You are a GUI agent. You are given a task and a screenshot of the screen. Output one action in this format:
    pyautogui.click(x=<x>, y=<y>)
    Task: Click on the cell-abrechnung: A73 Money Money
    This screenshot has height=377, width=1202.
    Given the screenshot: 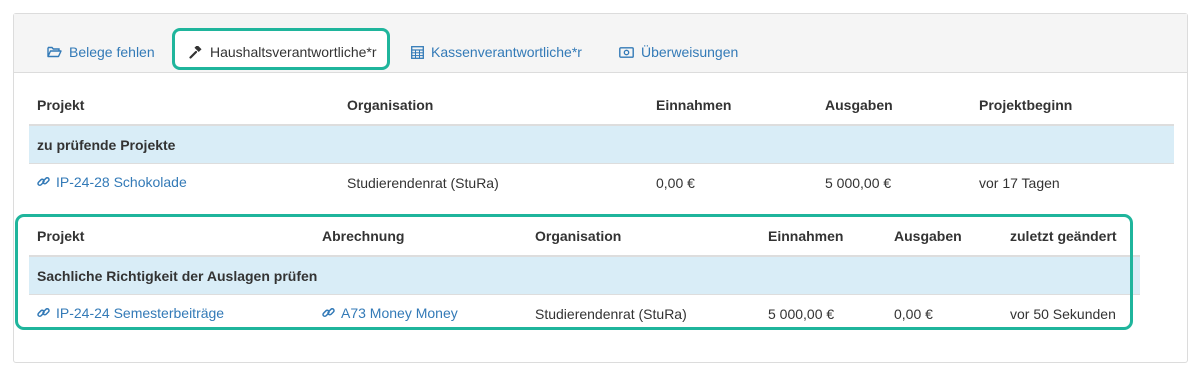 What is the action you would take?
    pyautogui.click(x=420, y=313)
    